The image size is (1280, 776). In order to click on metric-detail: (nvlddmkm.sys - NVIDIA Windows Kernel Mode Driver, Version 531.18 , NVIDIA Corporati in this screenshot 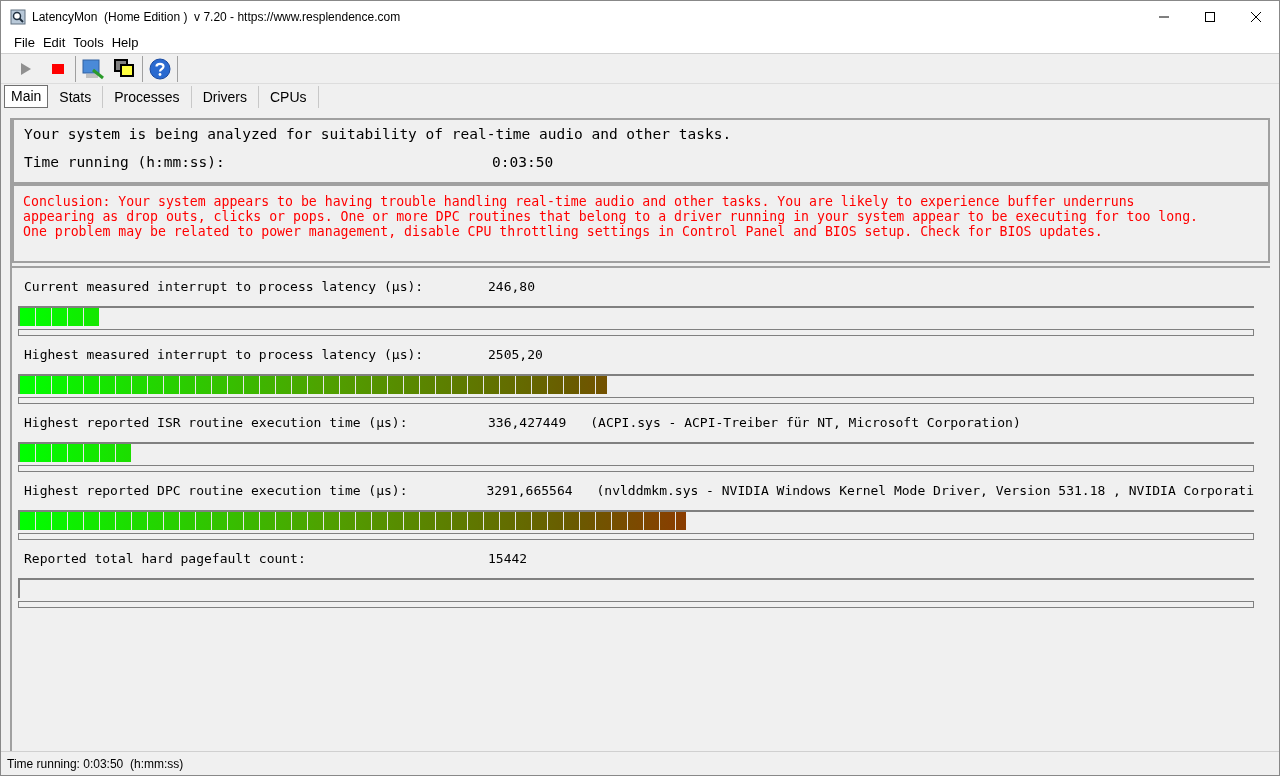, I will do `click(925, 490)`.